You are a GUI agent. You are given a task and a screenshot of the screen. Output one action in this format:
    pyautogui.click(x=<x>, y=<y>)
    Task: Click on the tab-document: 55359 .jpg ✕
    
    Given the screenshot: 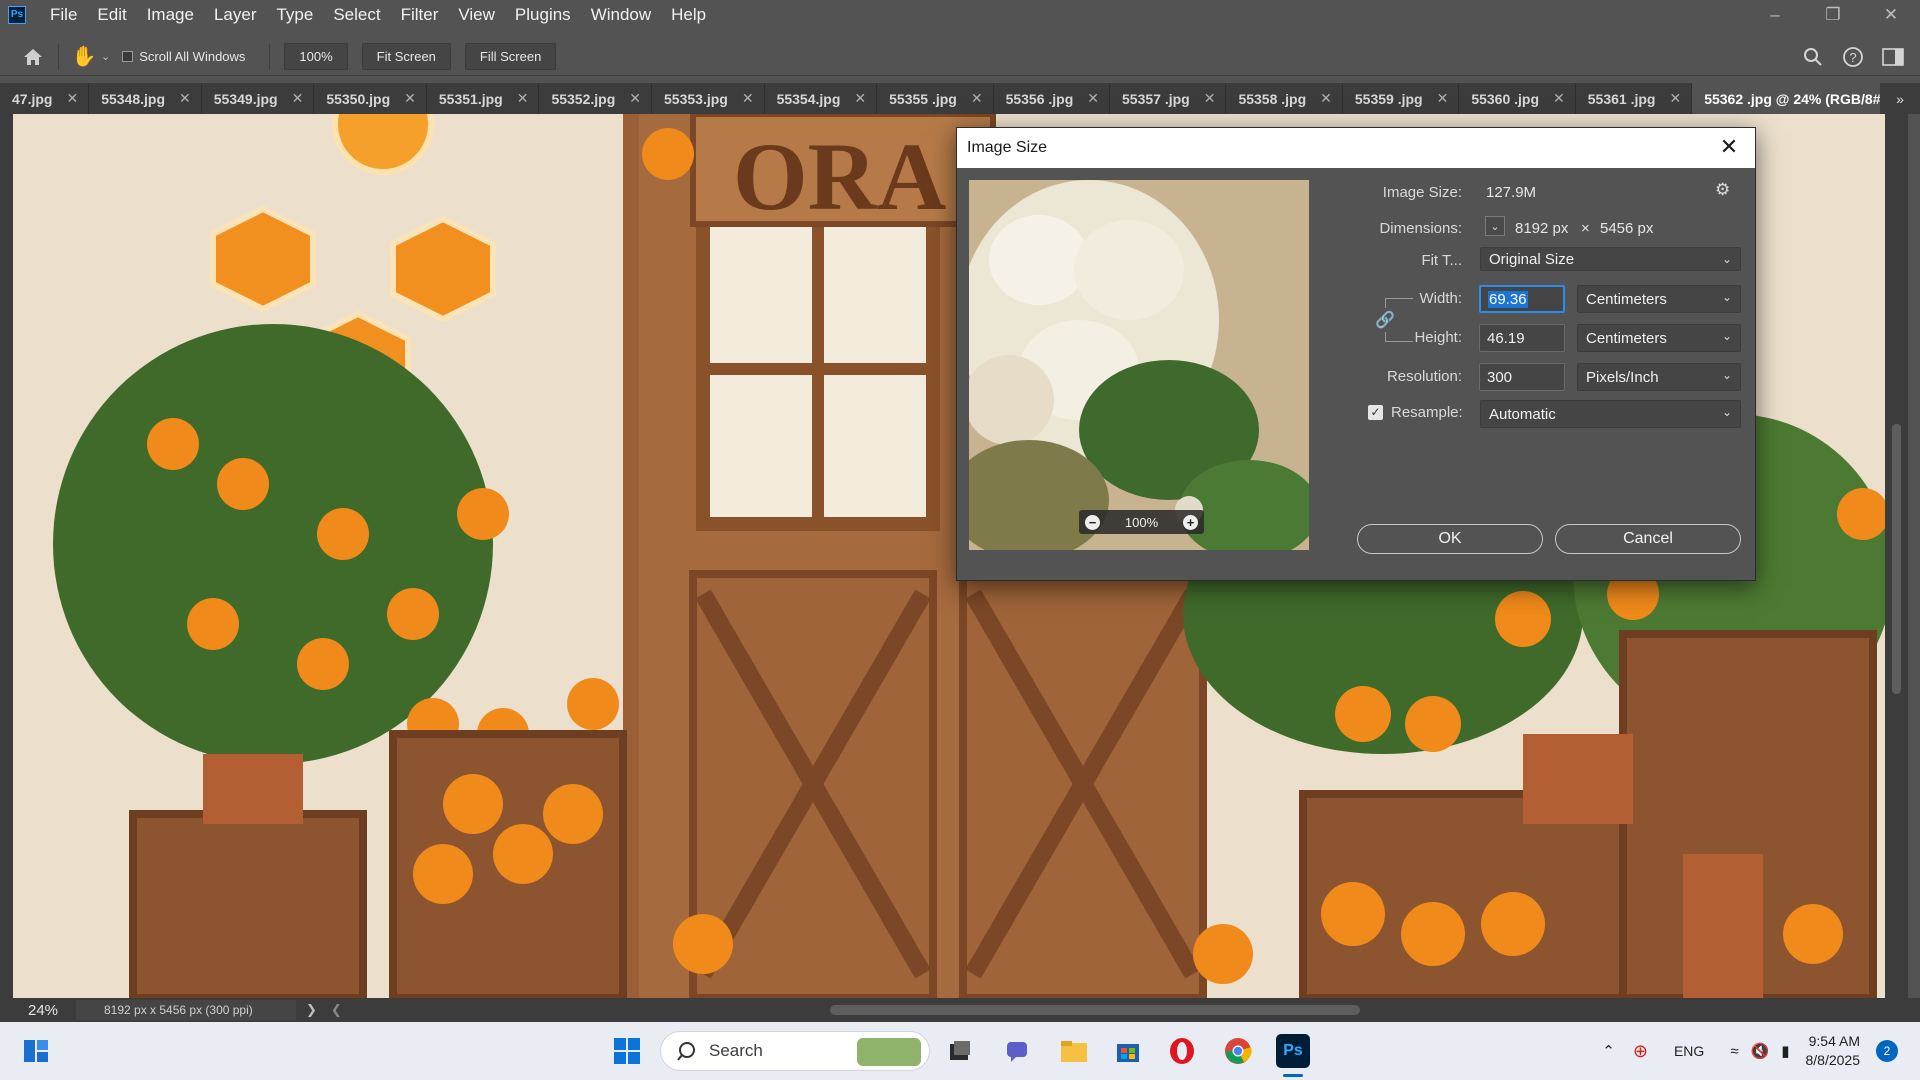 What is the action you would take?
    pyautogui.click(x=1401, y=98)
    